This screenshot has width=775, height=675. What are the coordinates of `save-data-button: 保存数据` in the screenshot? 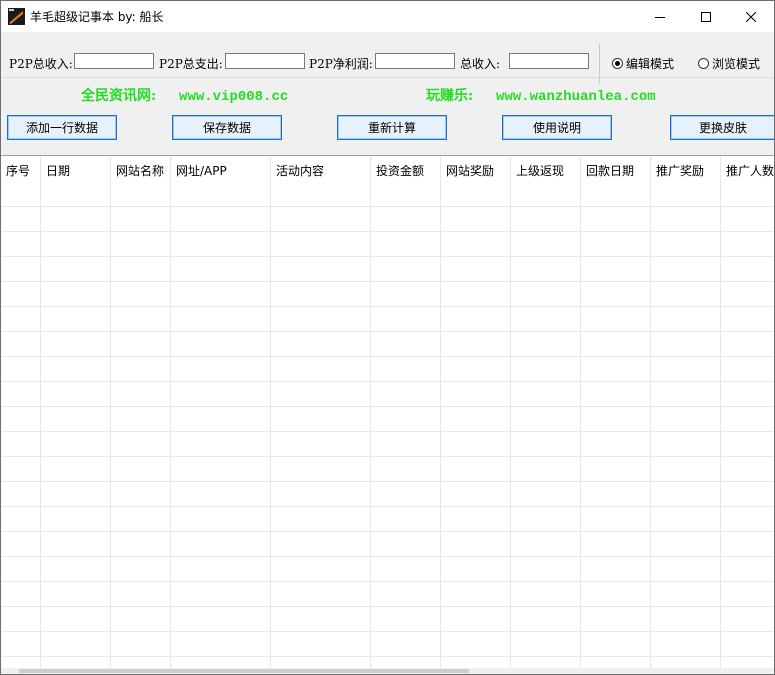 It's located at (227, 127).